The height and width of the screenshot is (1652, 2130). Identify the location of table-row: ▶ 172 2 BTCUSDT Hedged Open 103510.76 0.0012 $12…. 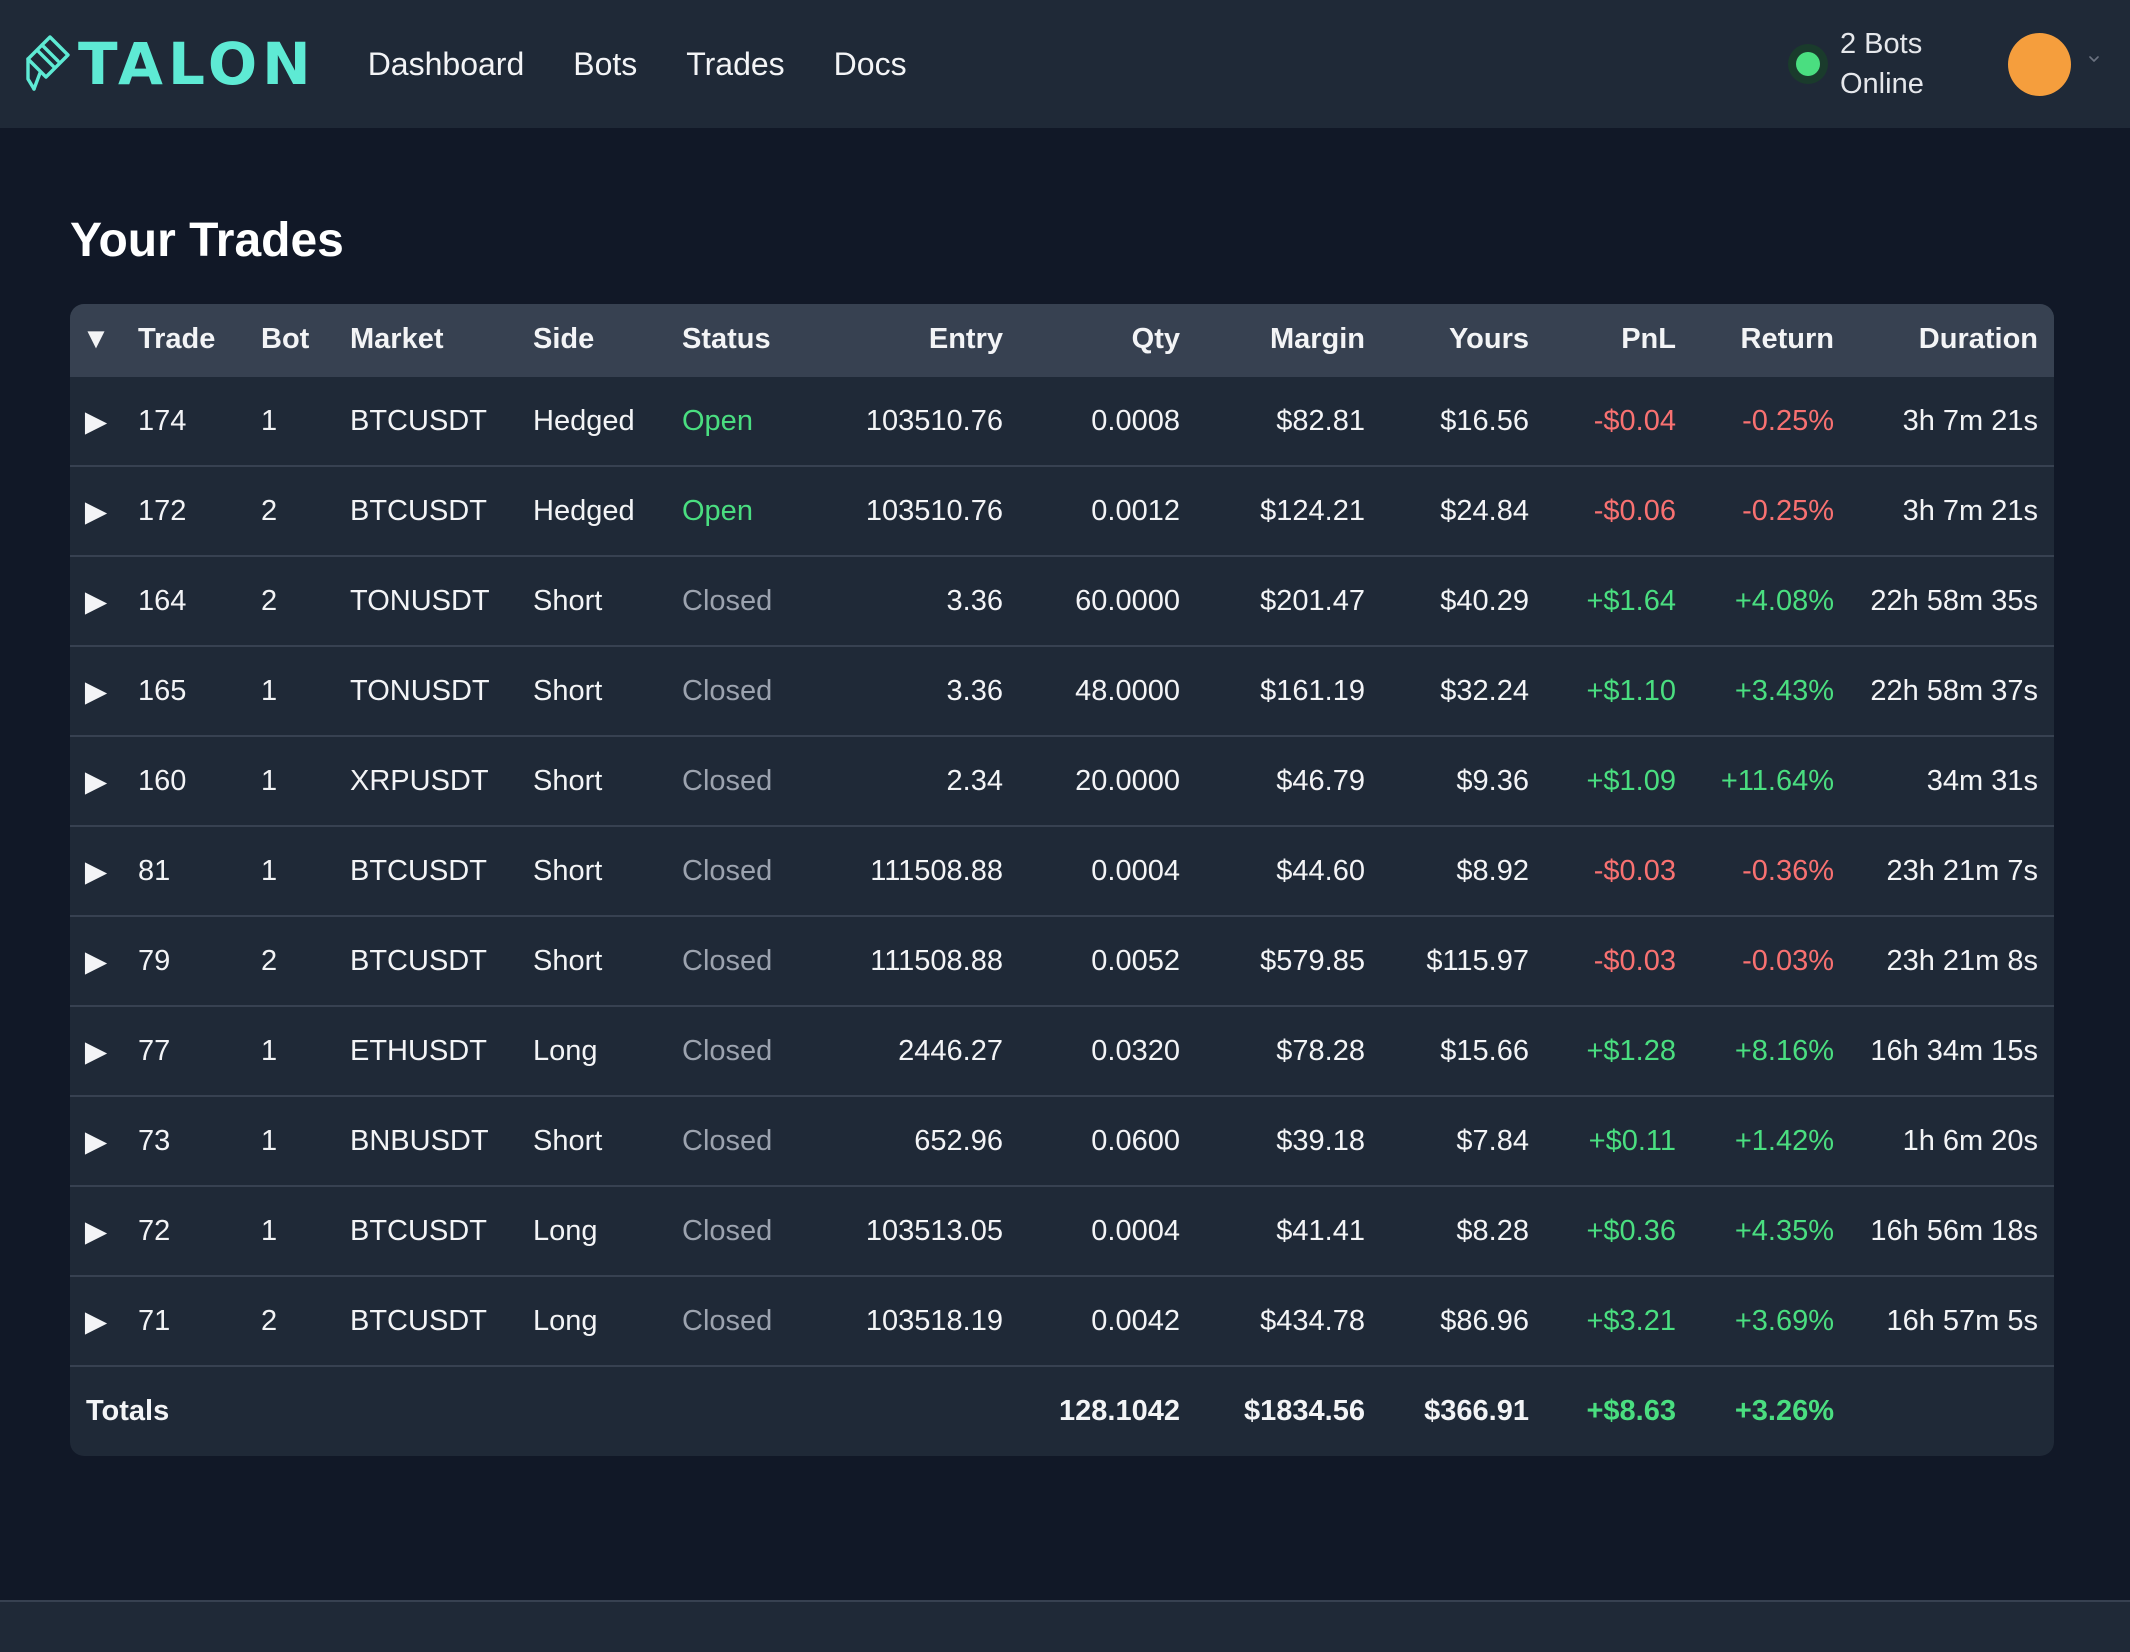
(1062, 510).